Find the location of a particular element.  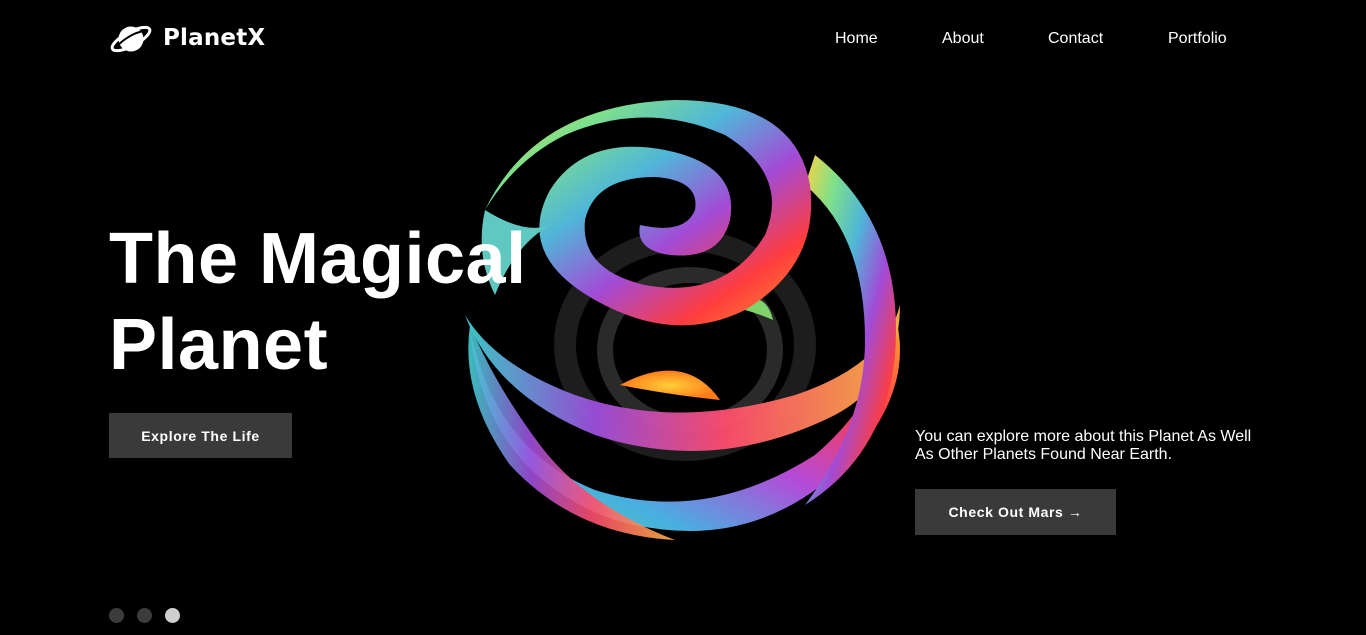

carousel-dots is located at coordinates (144, 615).